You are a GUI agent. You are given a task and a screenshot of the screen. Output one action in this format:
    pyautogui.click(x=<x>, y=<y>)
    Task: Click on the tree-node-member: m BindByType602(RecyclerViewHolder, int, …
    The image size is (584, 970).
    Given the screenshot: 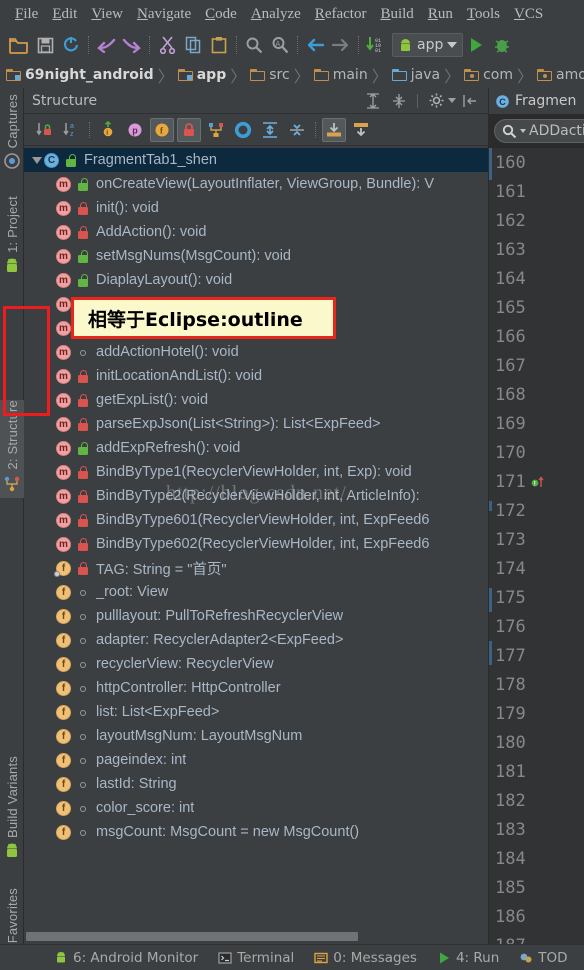 What is the action you would take?
    pyautogui.click(x=256, y=544)
    